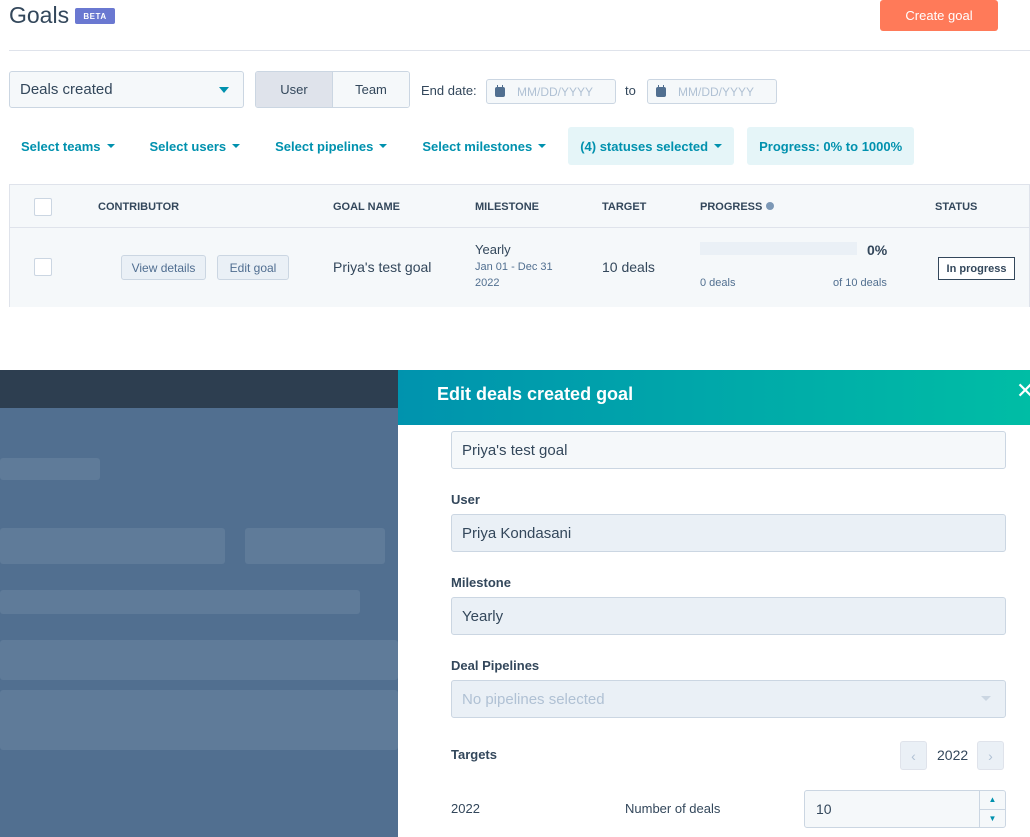 The width and height of the screenshot is (1030, 837). Describe the element at coordinates (487, 283) in the screenshot. I see `milestone-year: 2022` at that location.